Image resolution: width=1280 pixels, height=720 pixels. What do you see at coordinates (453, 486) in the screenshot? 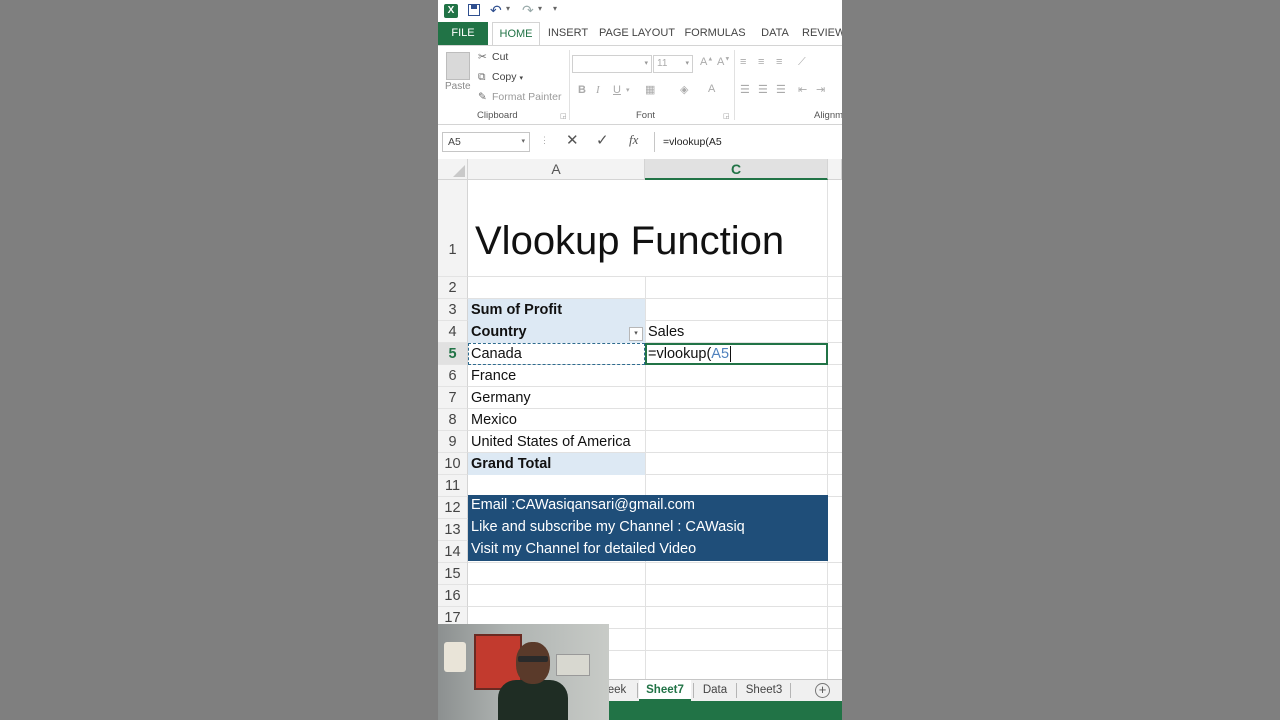
I see `row-header-11: 11` at bounding box center [453, 486].